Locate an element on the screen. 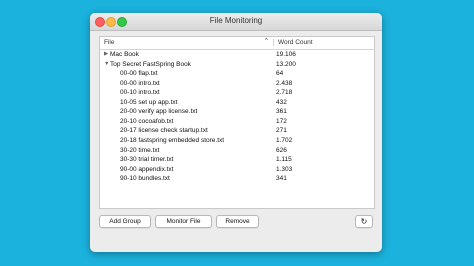  remove-button: Remove is located at coordinates (237, 221).